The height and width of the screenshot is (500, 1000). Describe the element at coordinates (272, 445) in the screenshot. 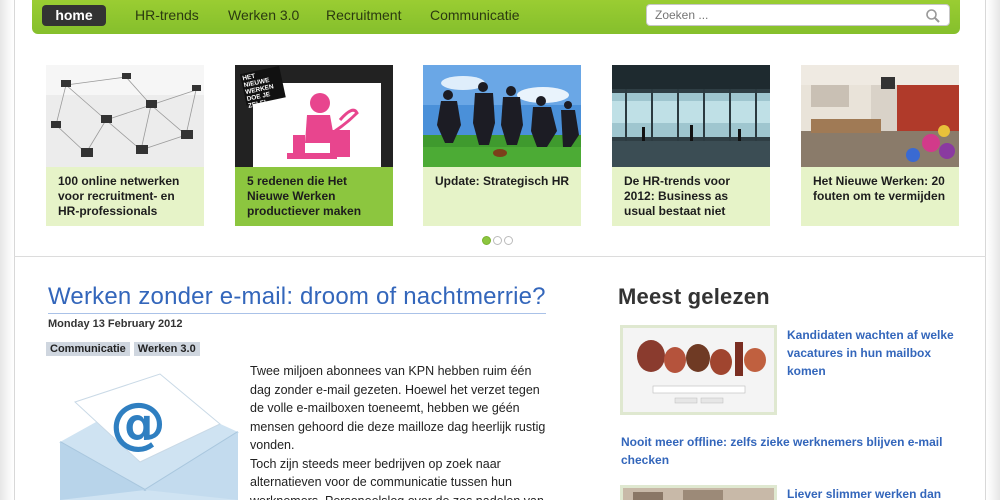

I see `article-line: vonden.` at that location.